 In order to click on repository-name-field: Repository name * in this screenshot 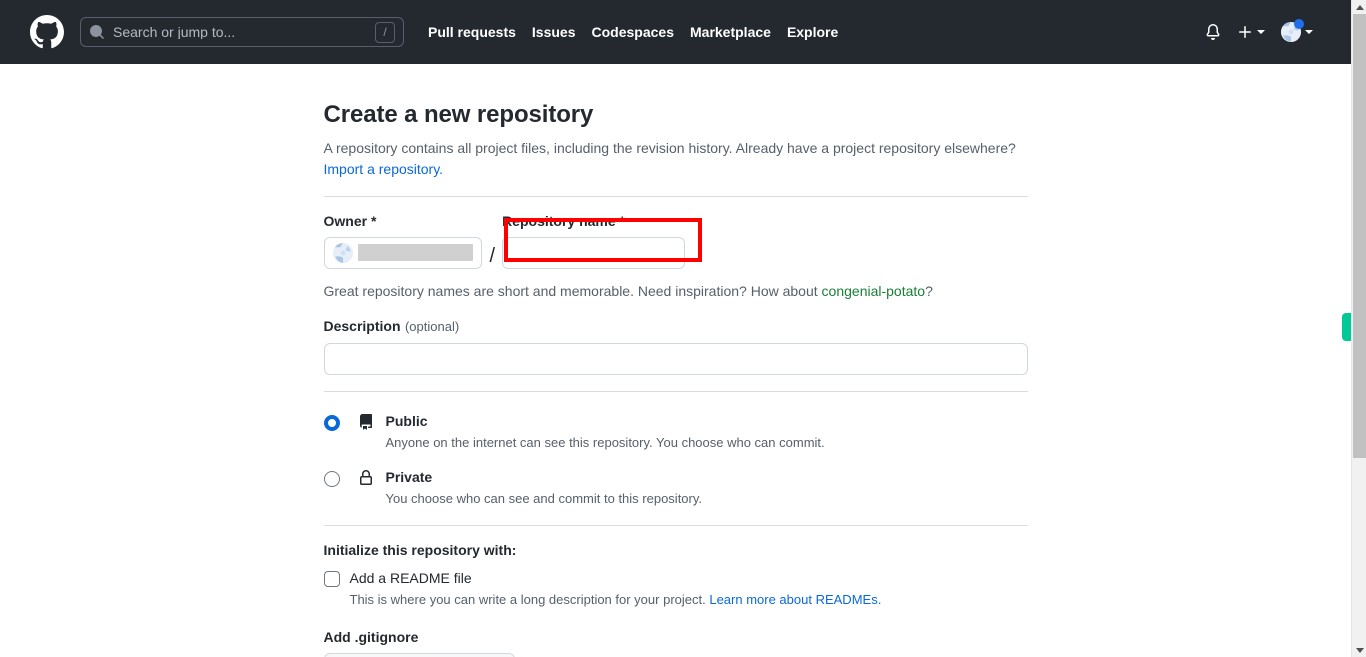, I will do `click(594, 241)`.